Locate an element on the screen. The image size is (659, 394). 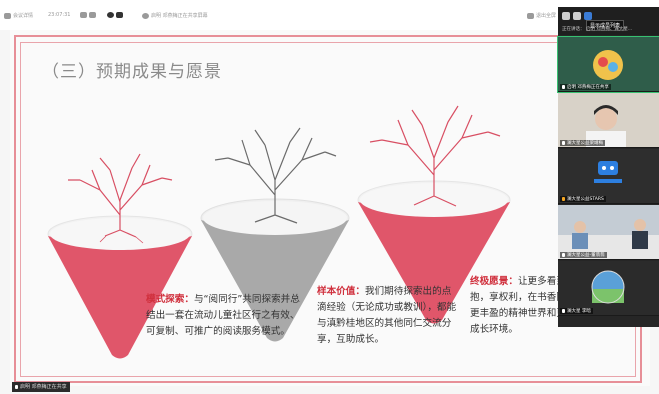
presenter-tag-label: 启明 邓燕梅正在共享 is located at coordinates (43, 387).